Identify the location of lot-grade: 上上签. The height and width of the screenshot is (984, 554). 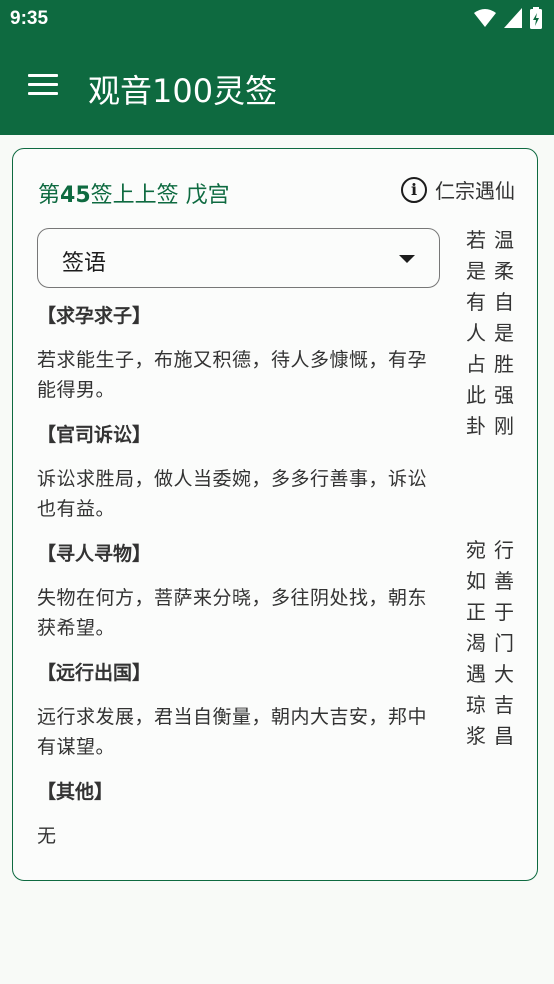
(145, 195).